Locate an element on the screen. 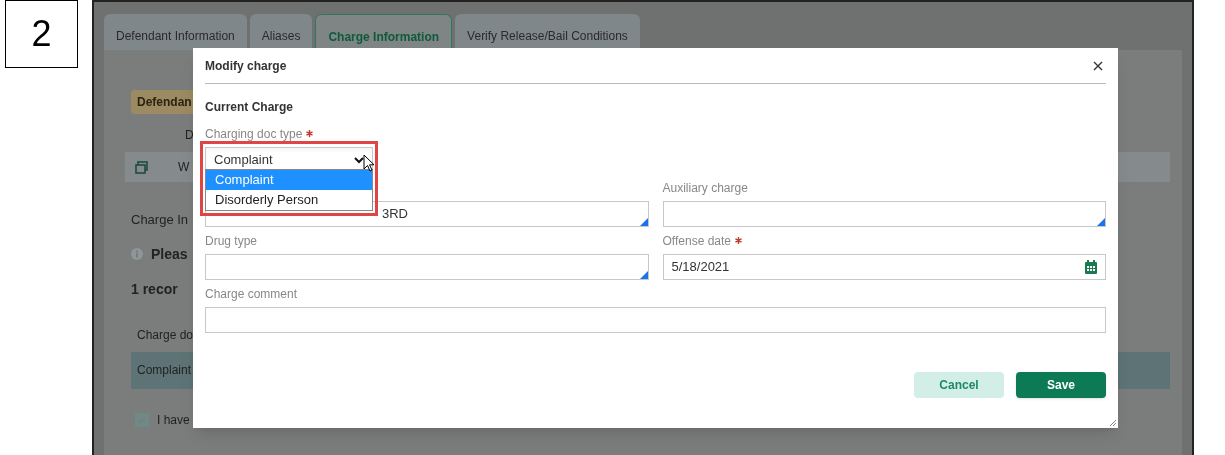 The height and width of the screenshot is (455, 1225). table-cell-text: Complaint is located at coordinates (164, 370).